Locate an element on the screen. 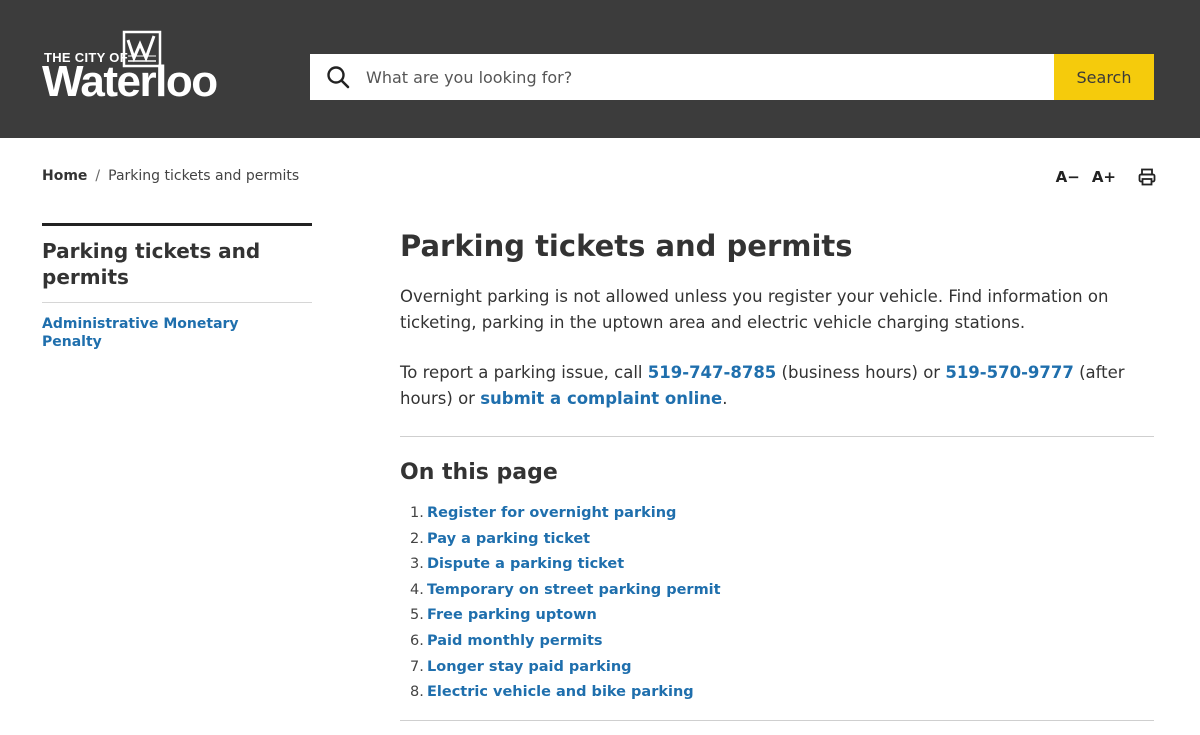 The height and width of the screenshot is (735, 1200). toc-item: 2. Pay a parking ticket is located at coordinates (782, 540).